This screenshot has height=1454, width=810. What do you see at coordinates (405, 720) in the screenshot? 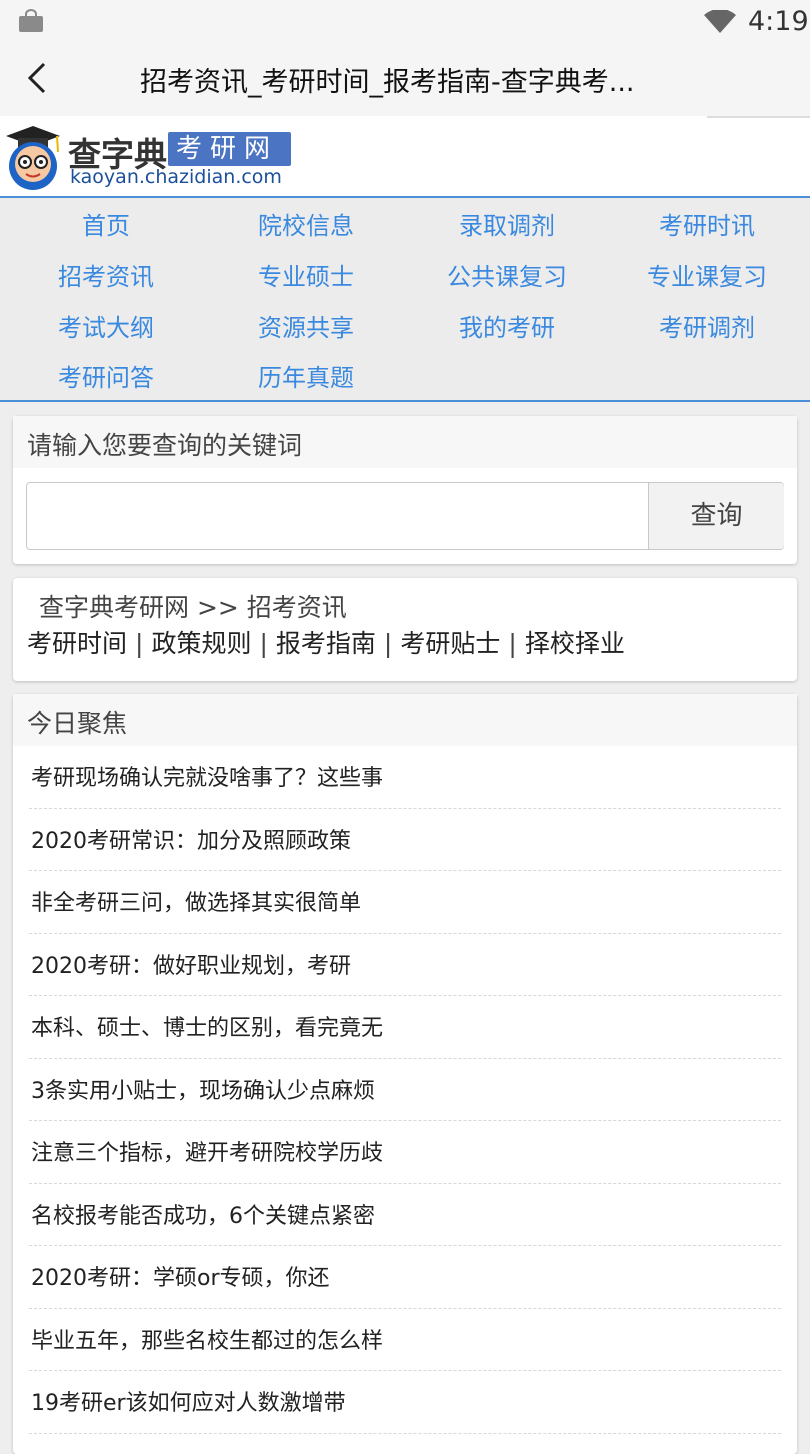
I see `focus-heading: 今日聚焦` at bounding box center [405, 720].